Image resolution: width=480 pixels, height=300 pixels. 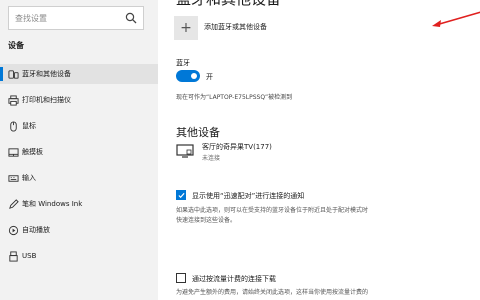 What do you see at coordinates (13, 126) in the screenshot?
I see `mouse-icon` at bounding box center [13, 126].